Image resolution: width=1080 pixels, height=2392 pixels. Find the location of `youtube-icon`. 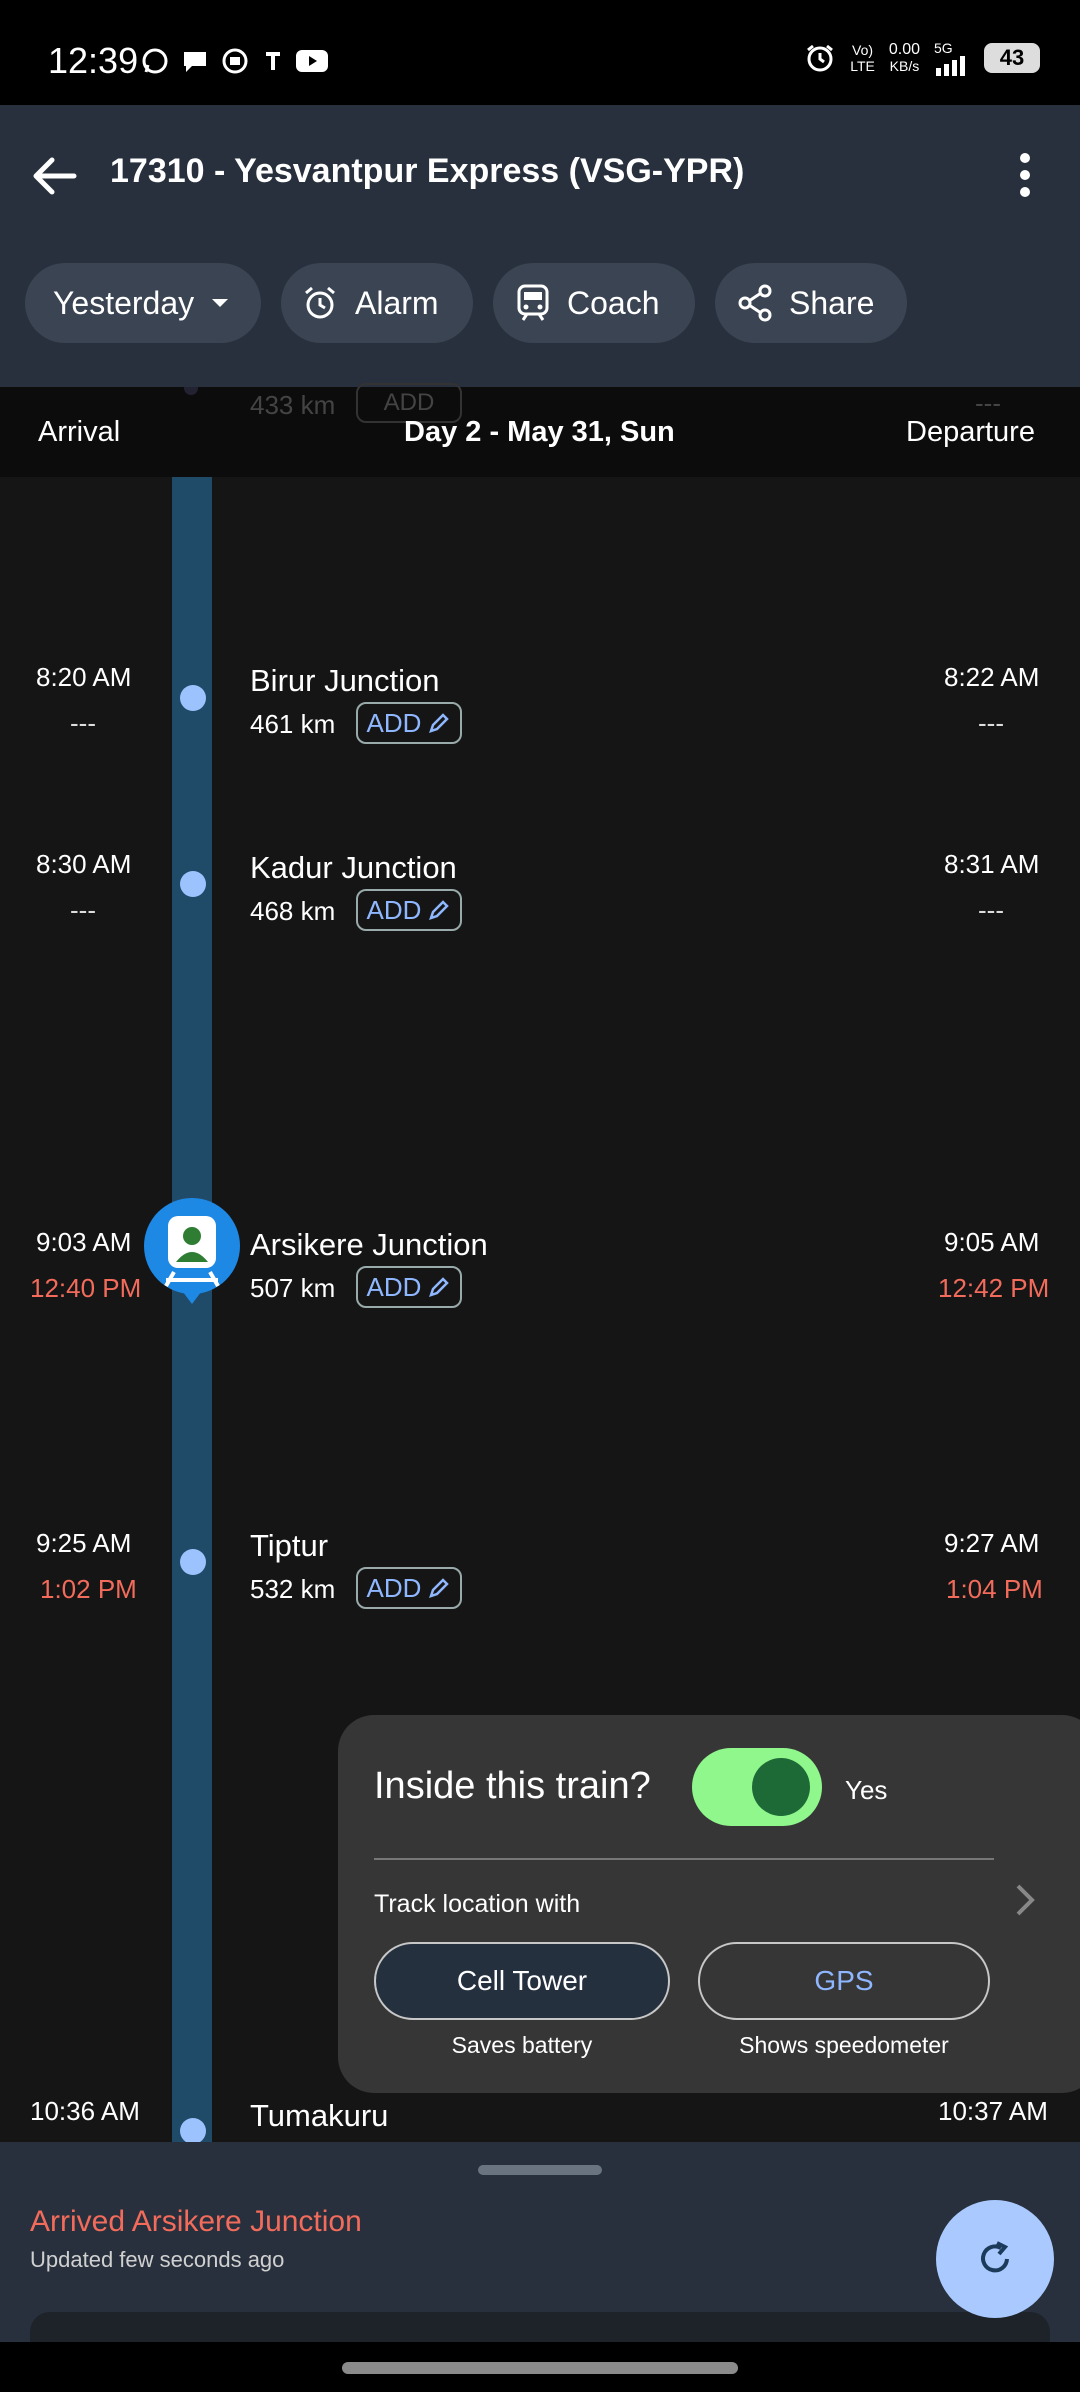

youtube-icon is located at coordinates (312, 61).